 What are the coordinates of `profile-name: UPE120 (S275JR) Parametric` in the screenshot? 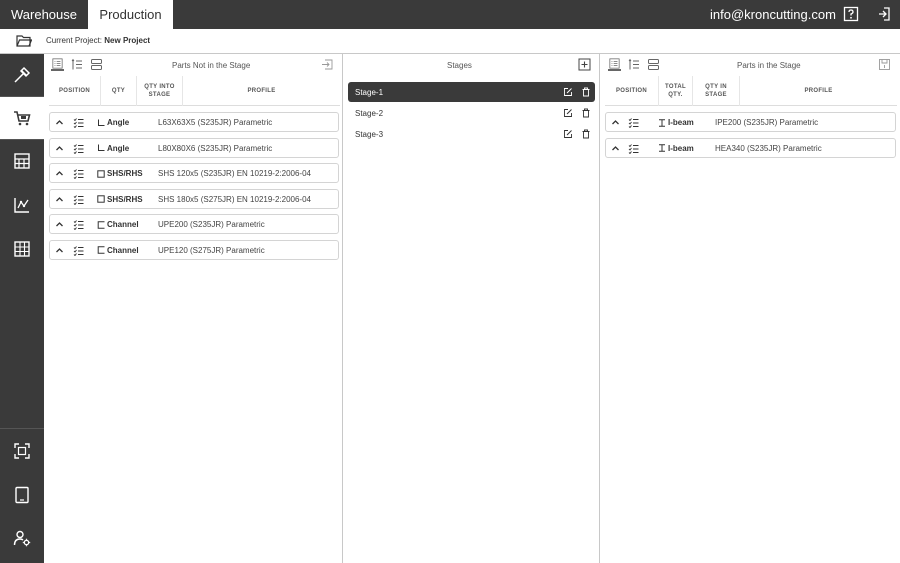 It's located at (211, 250).